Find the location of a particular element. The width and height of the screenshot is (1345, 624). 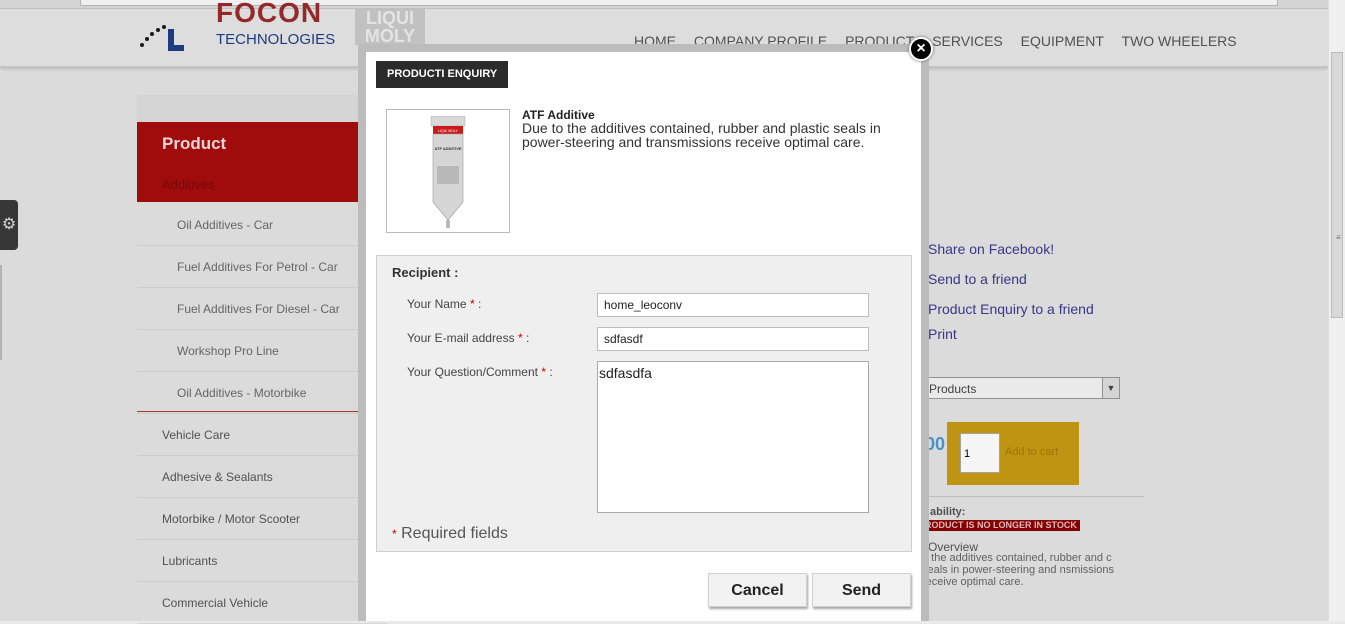

required-asterisk: * is located at coordinates (394, 534).